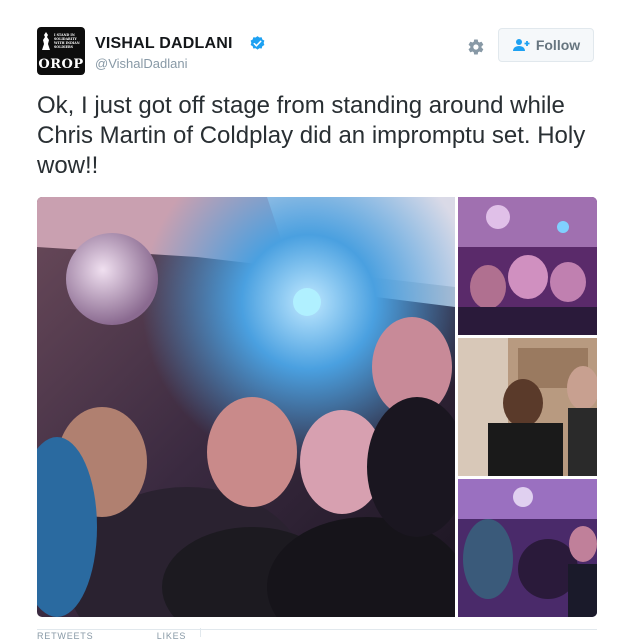 The width and height of the screenshot is (637, 641). I want to click on likes-label: LIKES, so click(172, 636).